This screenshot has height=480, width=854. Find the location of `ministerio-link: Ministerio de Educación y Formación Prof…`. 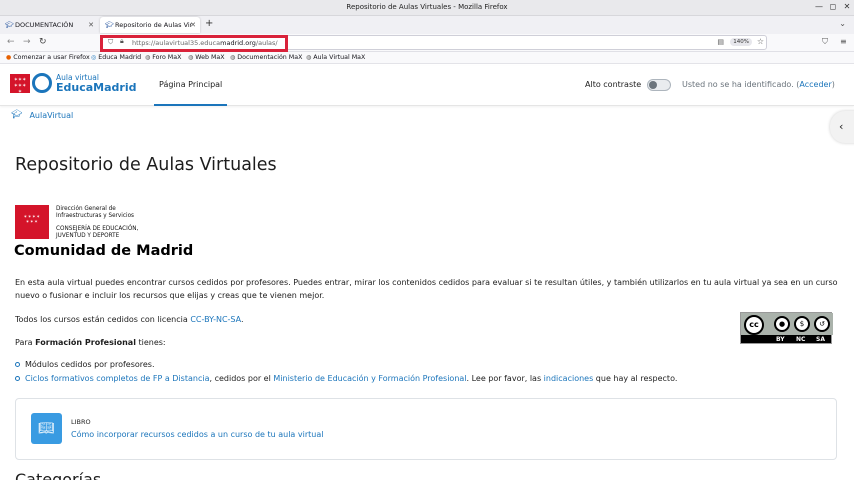

ministerio-link: Ministerio de Educación y Formación Prof… is located at coordinates (369, 378).